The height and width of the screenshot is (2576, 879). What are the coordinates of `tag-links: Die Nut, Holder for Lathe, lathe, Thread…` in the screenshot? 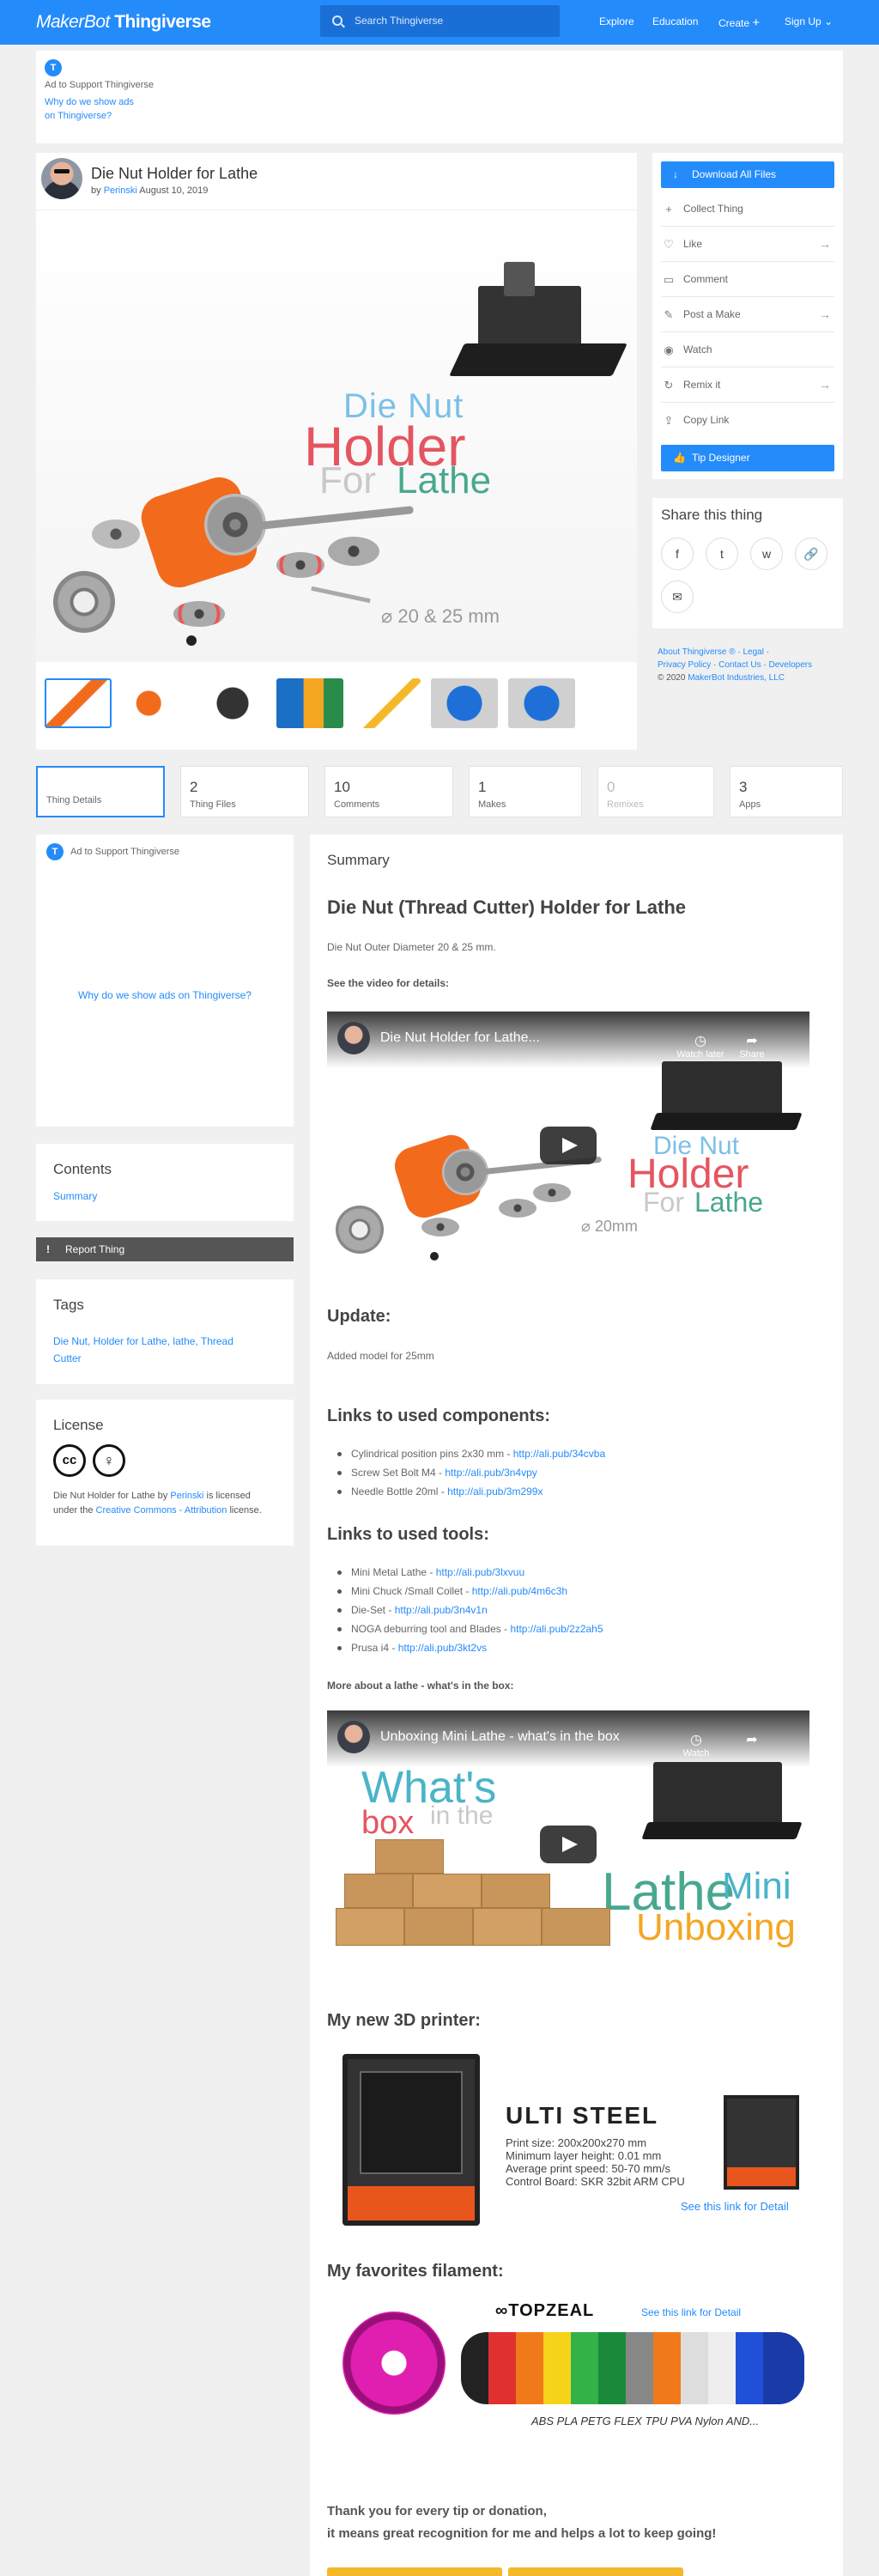 It's located at (143, 1350).